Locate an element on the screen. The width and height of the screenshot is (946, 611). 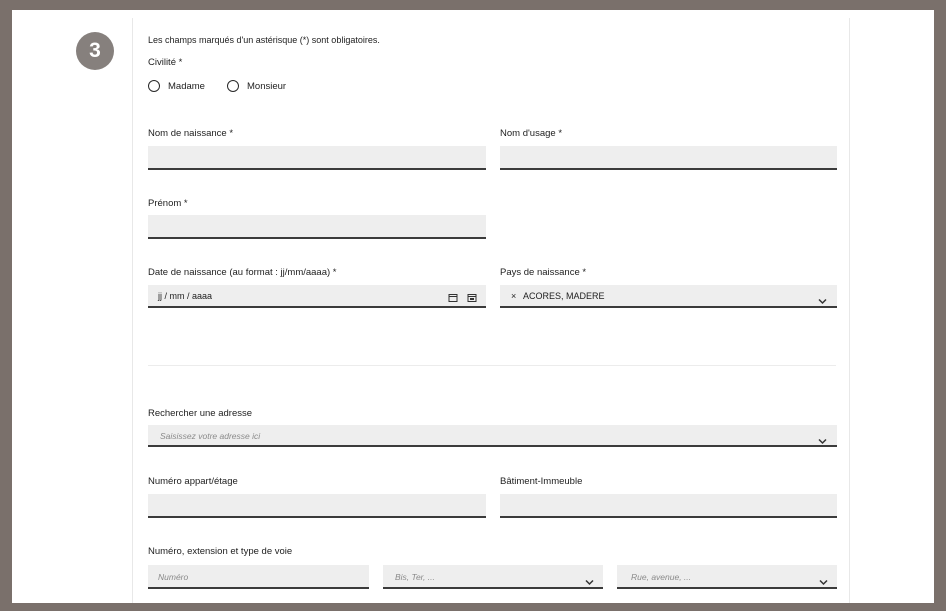
voie-numero-placeholder: Numéro is located at coordinates (173, 577).